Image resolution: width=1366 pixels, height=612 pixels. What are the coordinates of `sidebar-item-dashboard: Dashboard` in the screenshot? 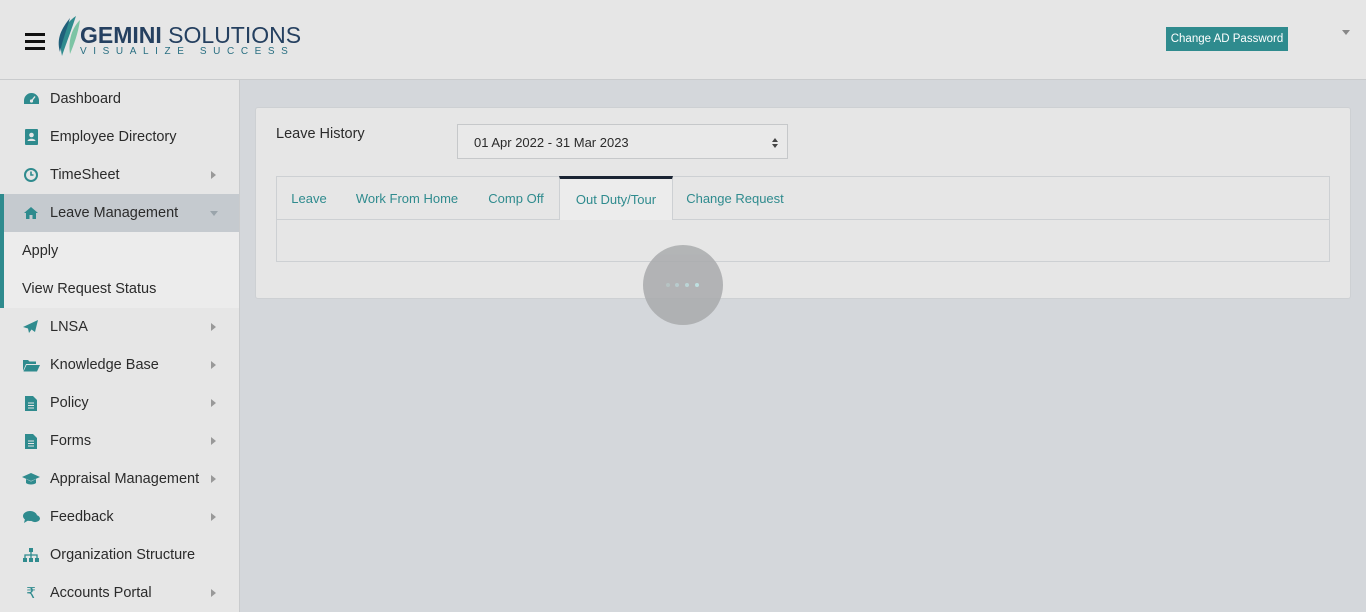 It's located at (119, 99).